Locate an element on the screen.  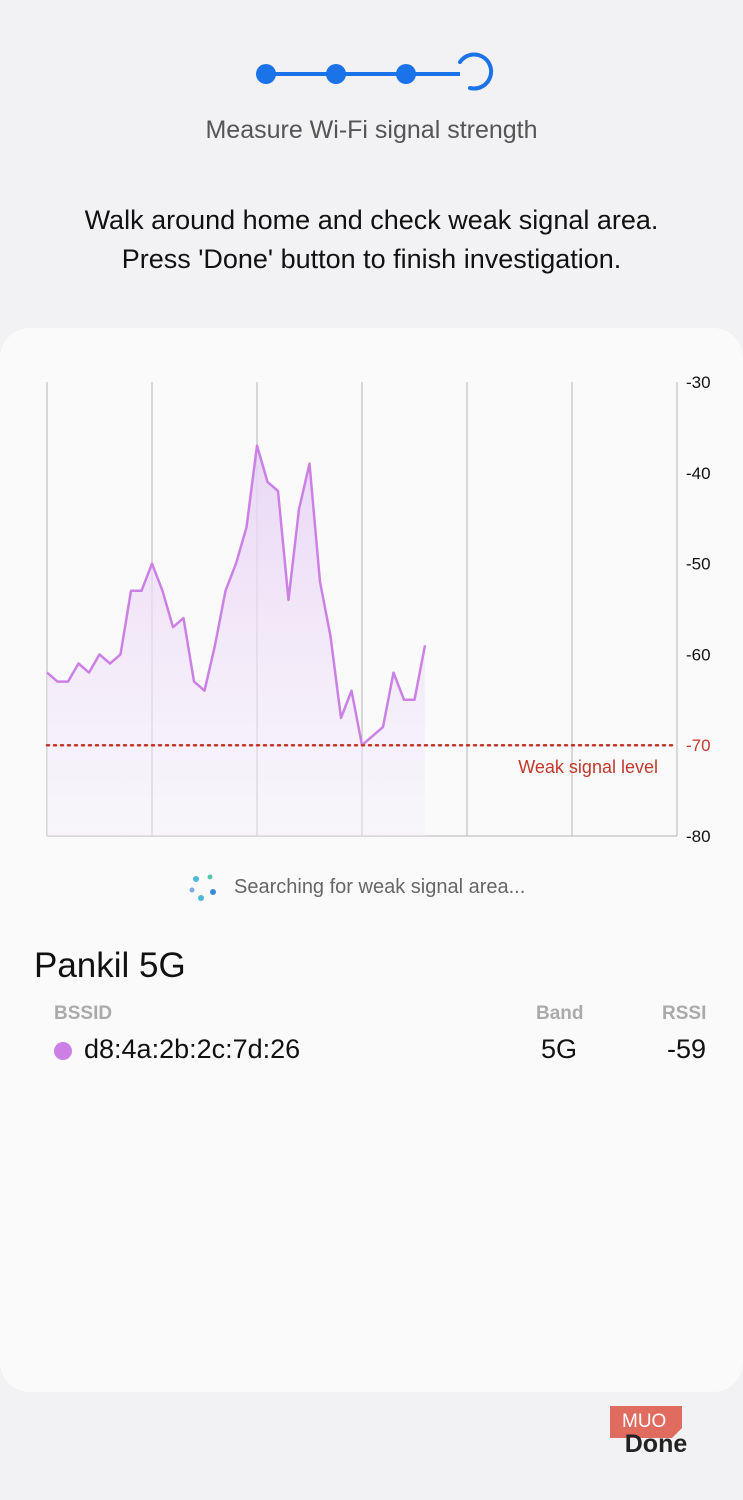
rssi-column-header: RSSI is located at coordinates (684, 1013).